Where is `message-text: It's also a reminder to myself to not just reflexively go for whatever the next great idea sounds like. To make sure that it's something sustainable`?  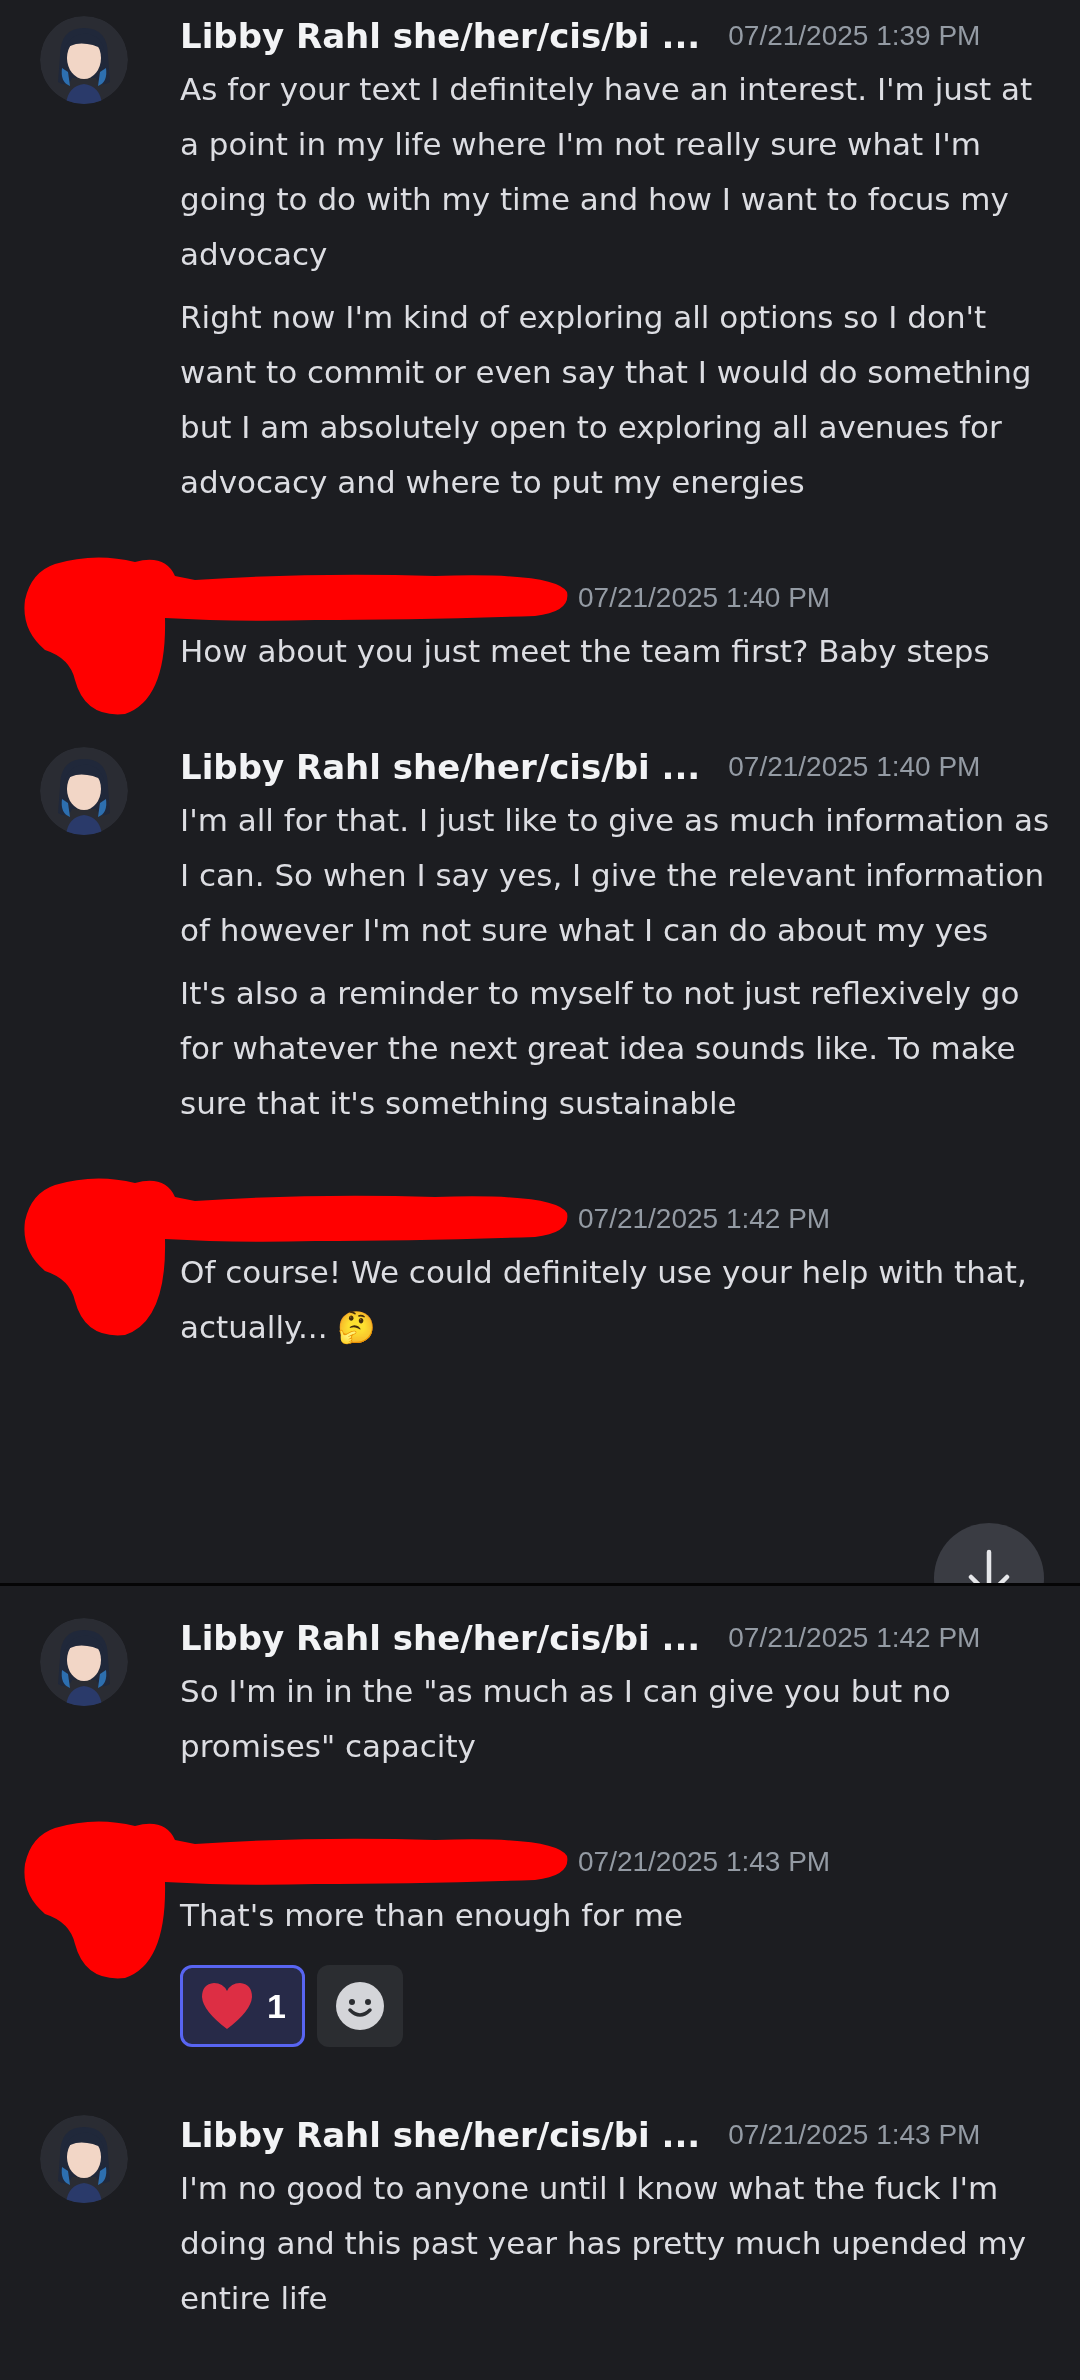
message-text: It's also a reminder to myself to not just reflexively go for whatever the next great idea sounds like. To make sure that it's something sustainable is located at coordinates (600, 1048).